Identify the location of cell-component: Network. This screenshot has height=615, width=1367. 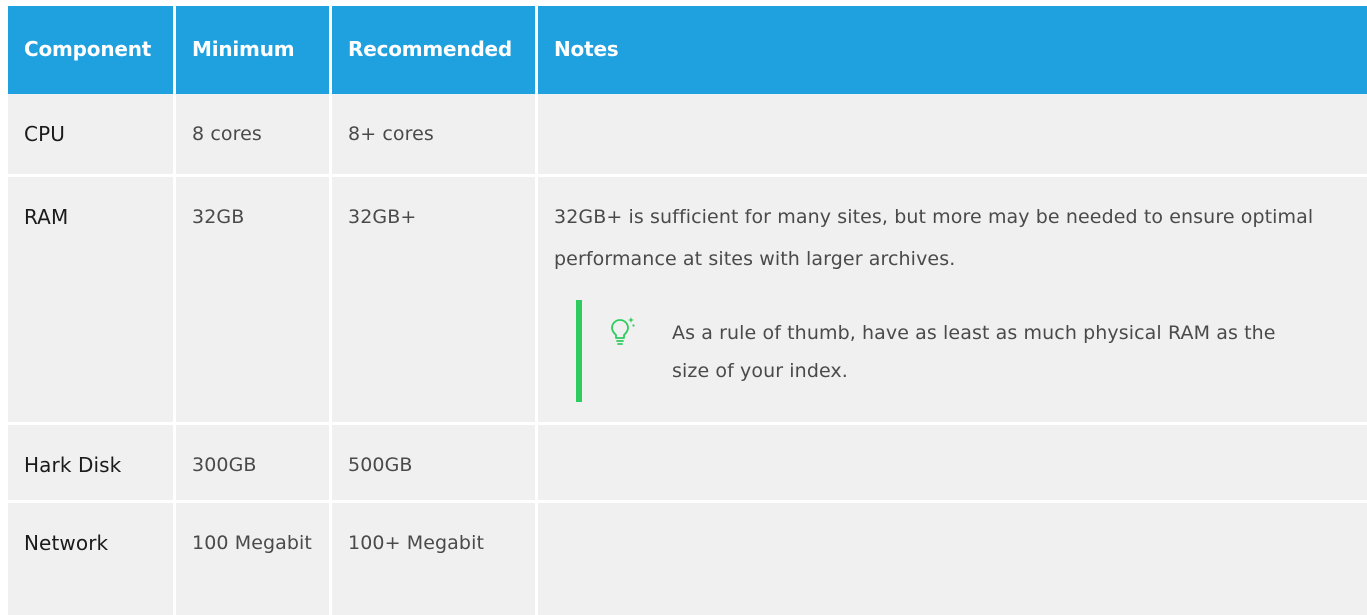
(92, 557).